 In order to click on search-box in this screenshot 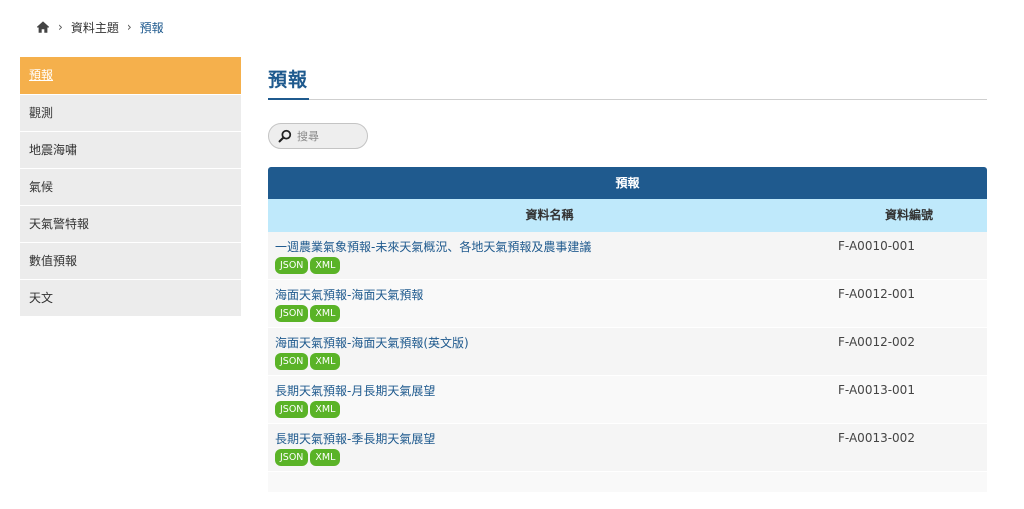, I will do `click(318, 136)`.